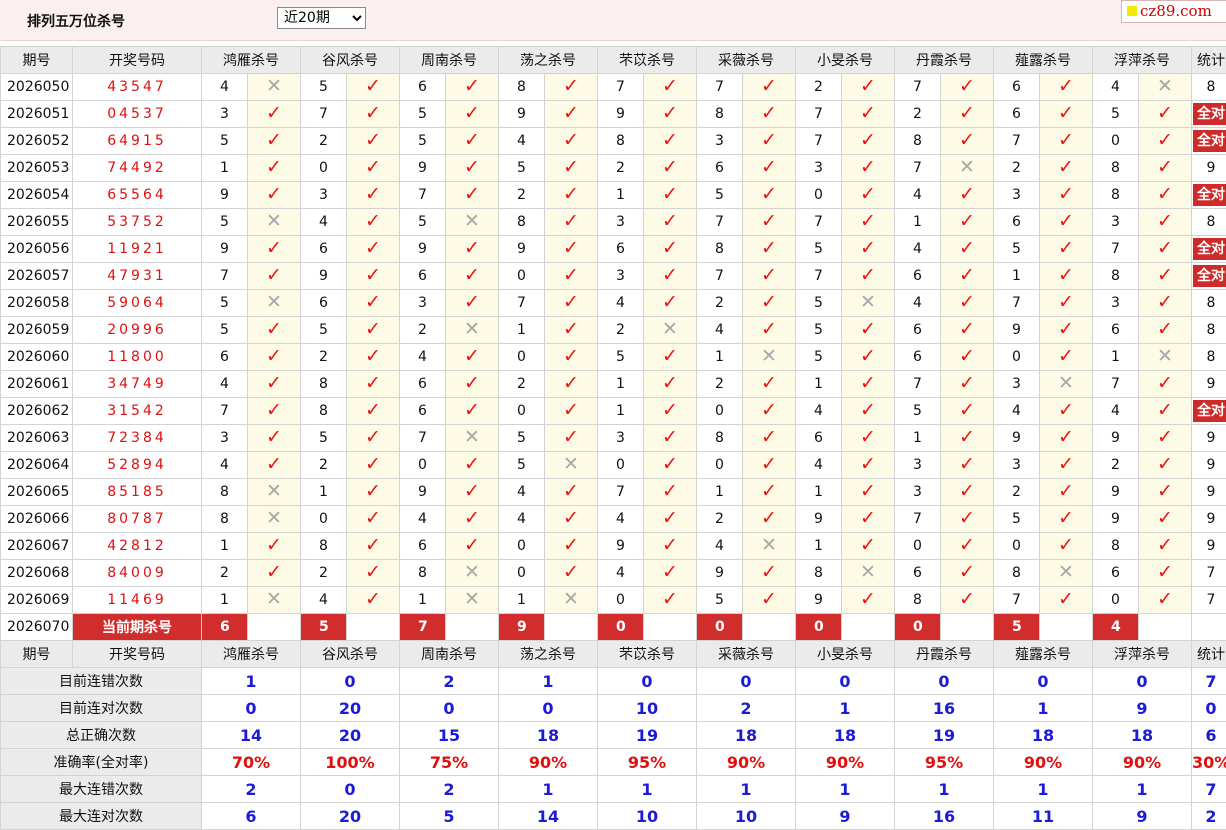 The image size is (1226, 830). Describe the element at coordinates (621, 168) in the screenshot. I see `kill-number: 2` at that location.